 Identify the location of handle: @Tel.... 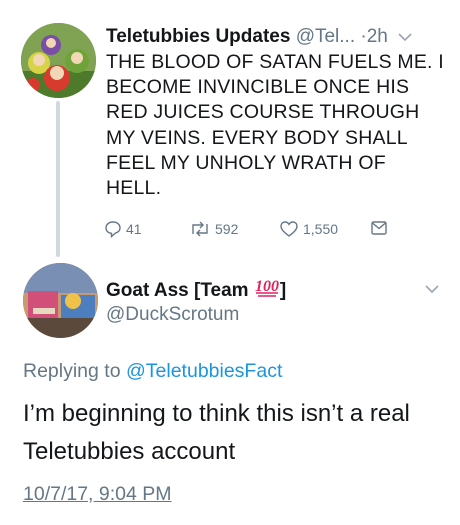
(325, 36).